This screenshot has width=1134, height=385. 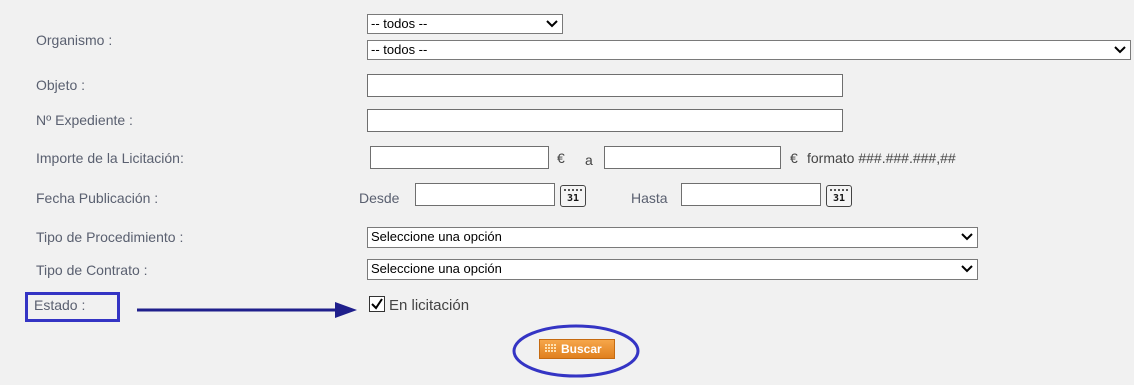 I want to click on contrato-label: Tipo de Contrato :, so click(x=92, y=270).